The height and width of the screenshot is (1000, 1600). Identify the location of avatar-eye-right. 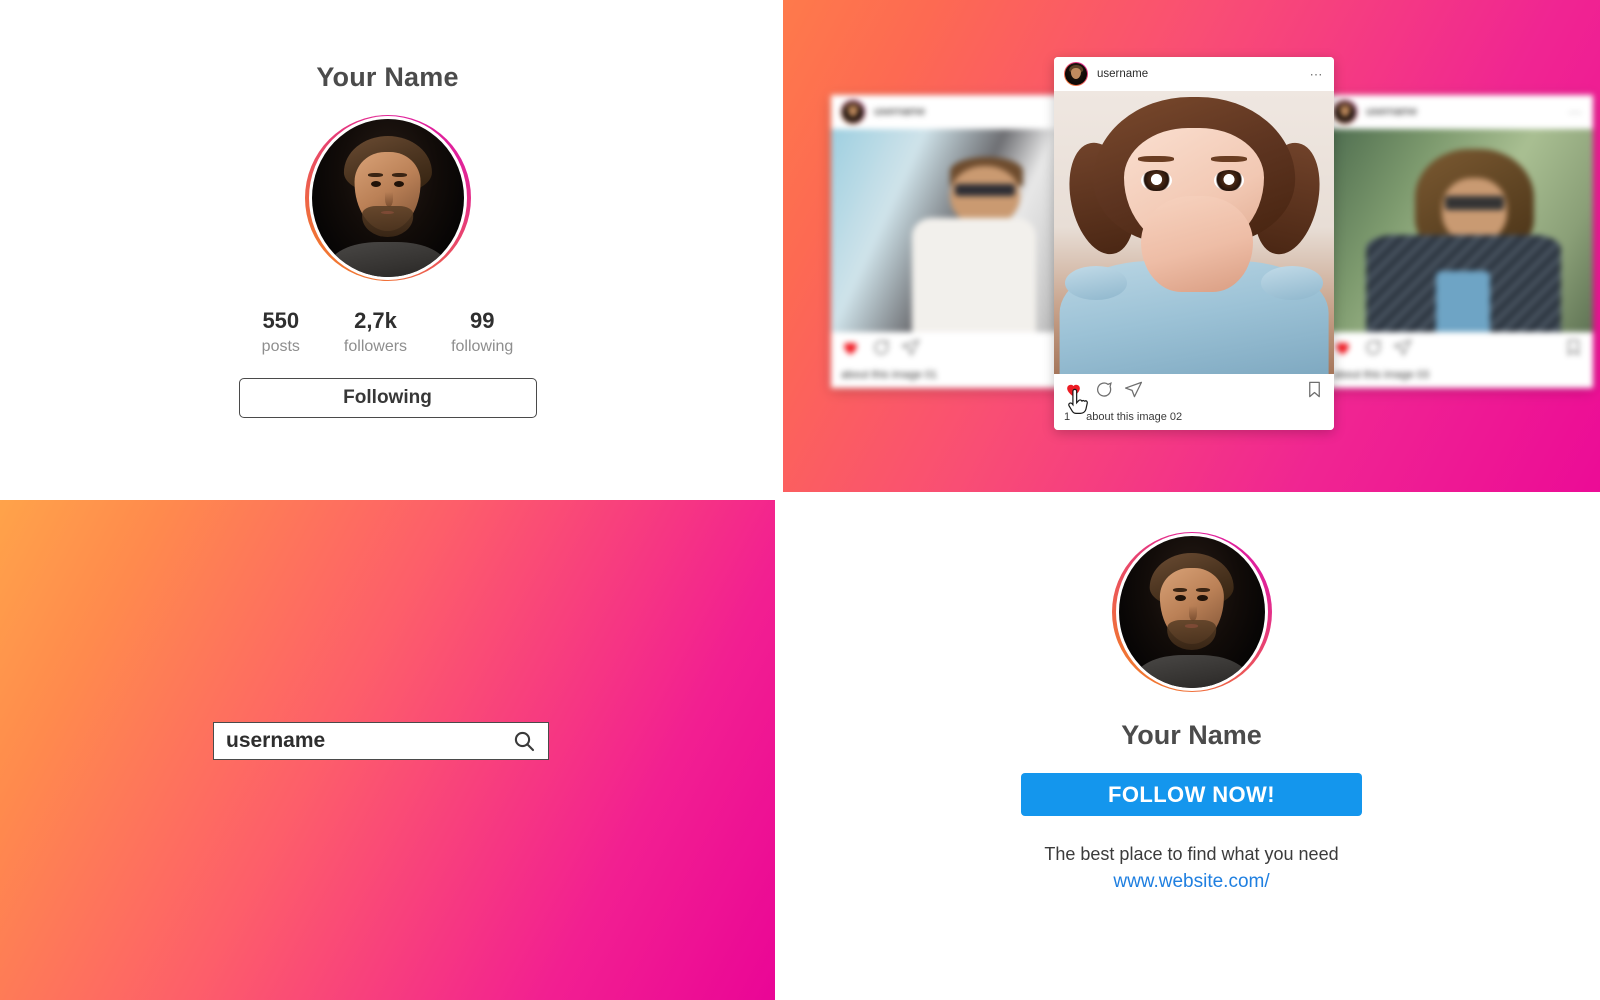
(399, 183).